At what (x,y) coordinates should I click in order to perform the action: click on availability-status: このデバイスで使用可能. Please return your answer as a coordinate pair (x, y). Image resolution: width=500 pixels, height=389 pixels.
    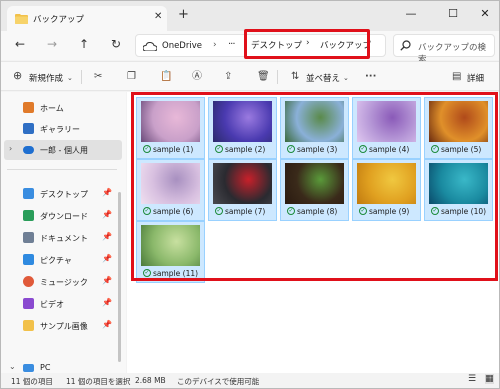
    Looking at the image, I should click on (218, 381).